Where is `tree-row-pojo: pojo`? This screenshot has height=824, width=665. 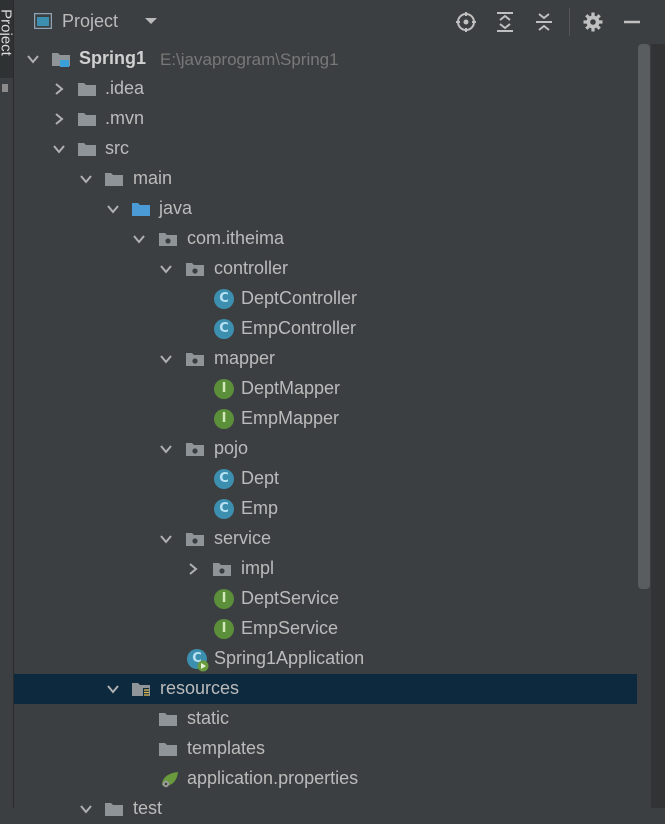 tree-row-pojo: pojo is located at coordinates (332, 449).